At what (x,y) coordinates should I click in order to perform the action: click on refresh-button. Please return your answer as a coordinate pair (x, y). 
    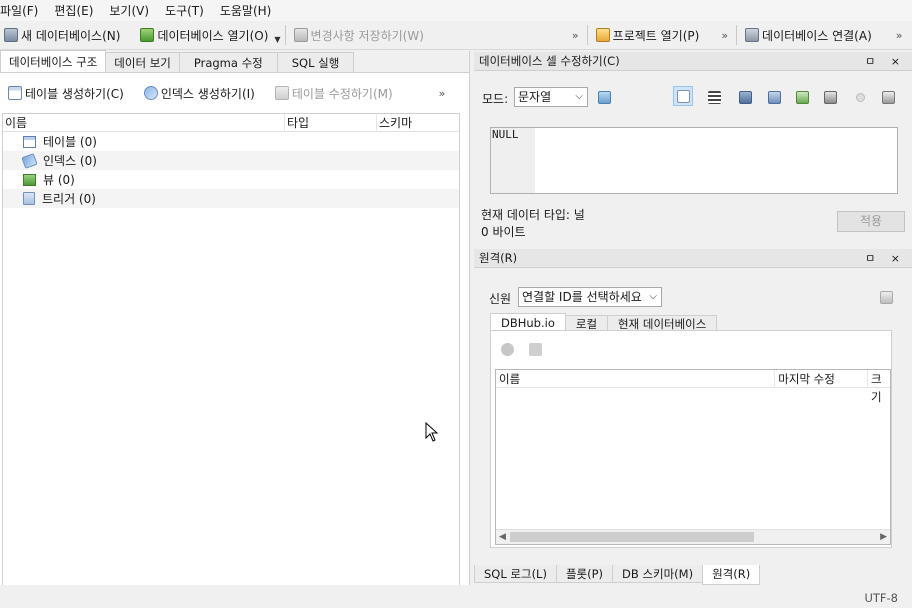
    Looking at the image, I should click on (507, 349).